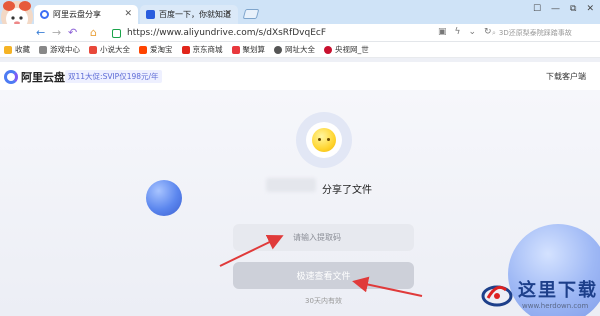 The image size is (600, 316). Describe the element at coordinates (56, 32) in the screenshot. I see `forward-icon: →` at that location.